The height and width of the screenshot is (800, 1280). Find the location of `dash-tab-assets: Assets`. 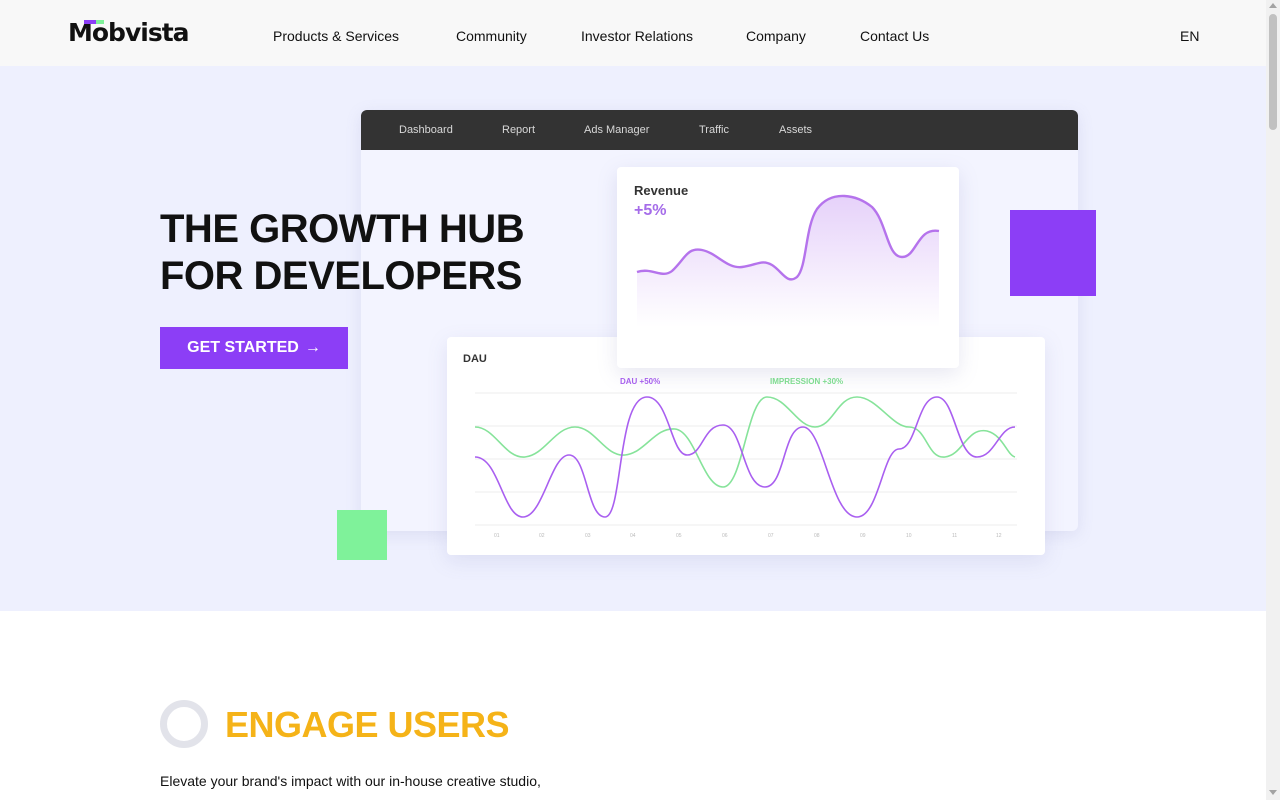

dash-tab-assets: Assets is located at coordinates (795, 130).